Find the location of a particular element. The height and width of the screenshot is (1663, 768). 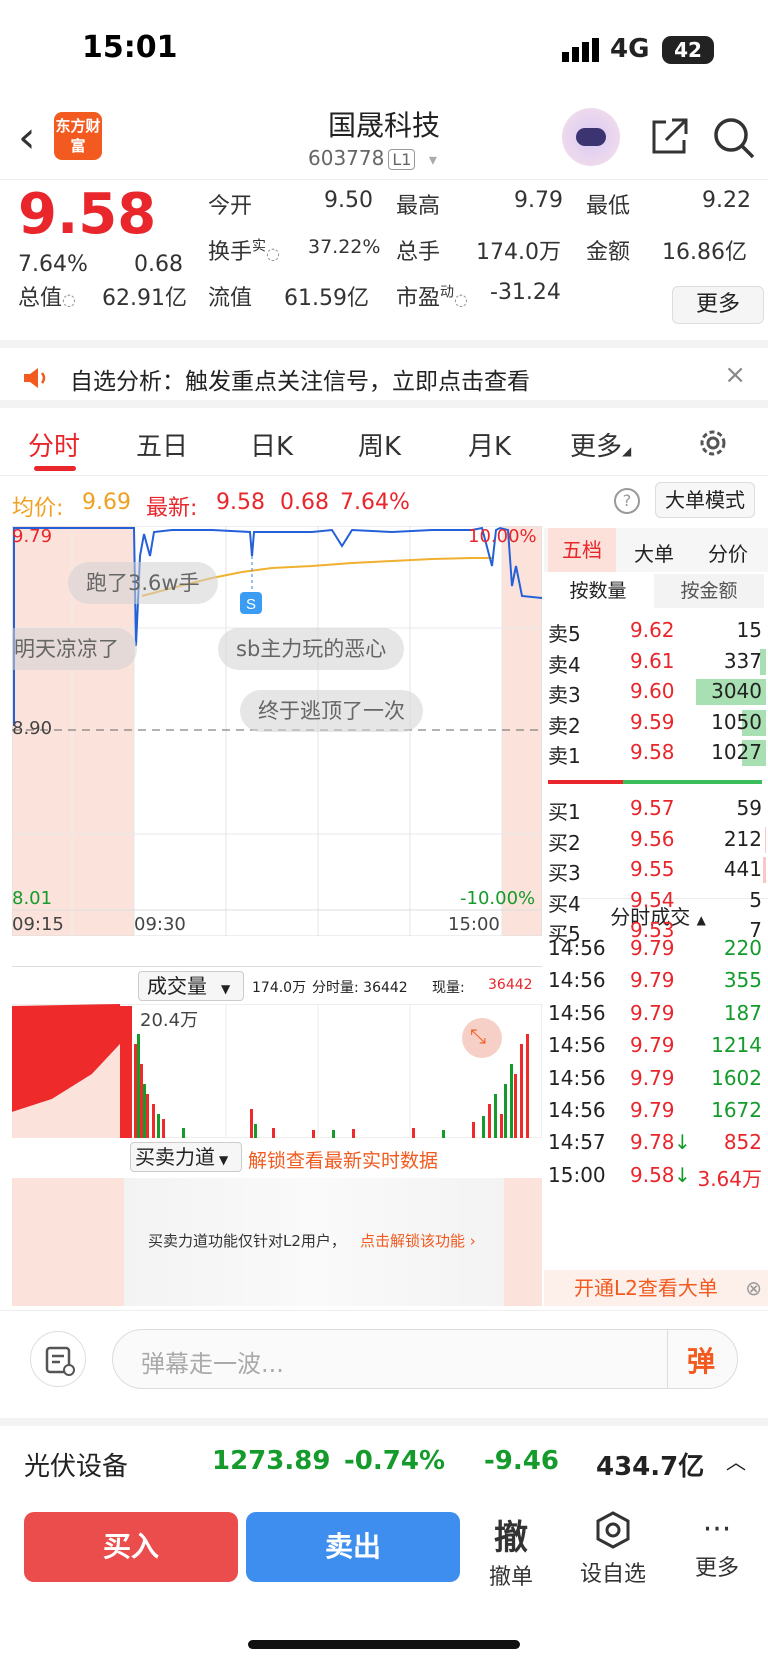

volume-value: 174.0万 is located at coordinates (518, 252).